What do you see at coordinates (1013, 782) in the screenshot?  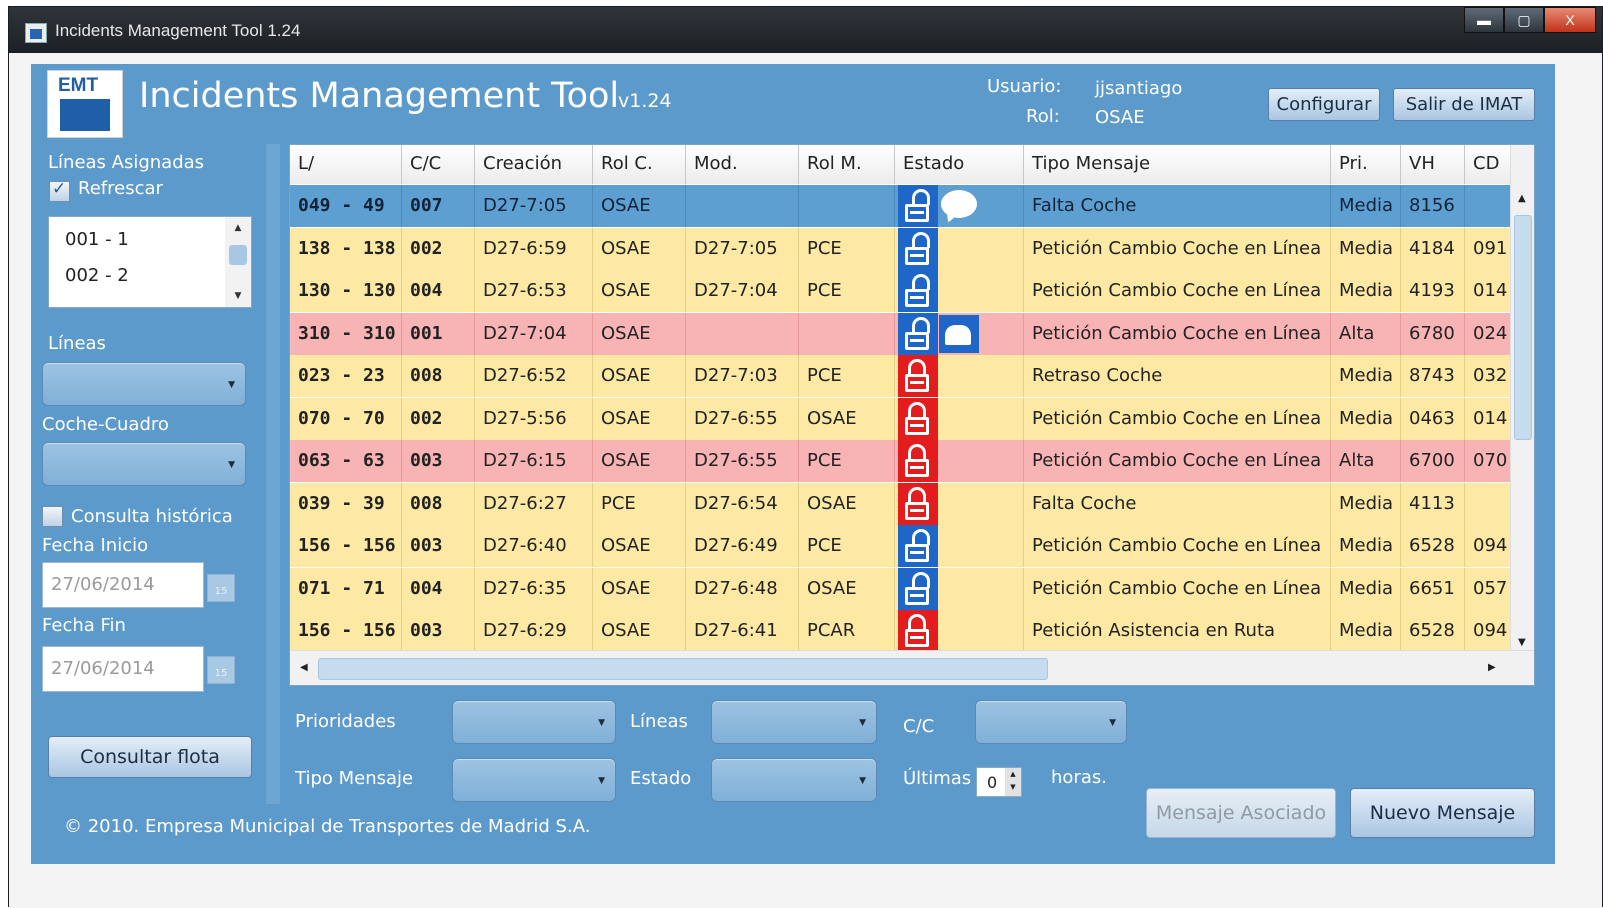 I see `stepper-arrows-icon: ▲ ▼` at bounding box center [1013, 782].